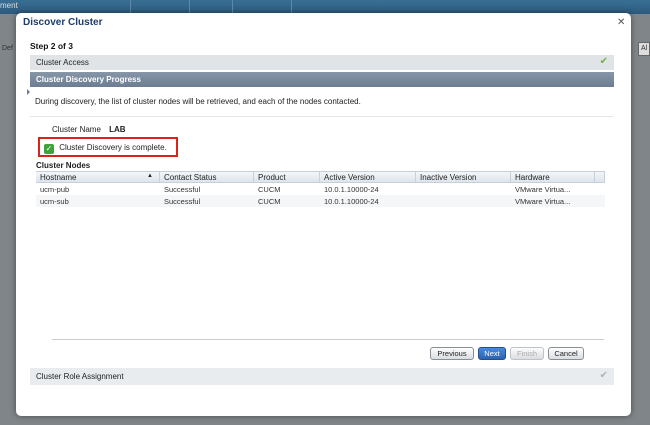 This screenshot has width=650, height=425. Describe the element at coordinates (63, 165) in the screenshot. I see `cluster-nodes-title: Cluster Nodes` at that location.